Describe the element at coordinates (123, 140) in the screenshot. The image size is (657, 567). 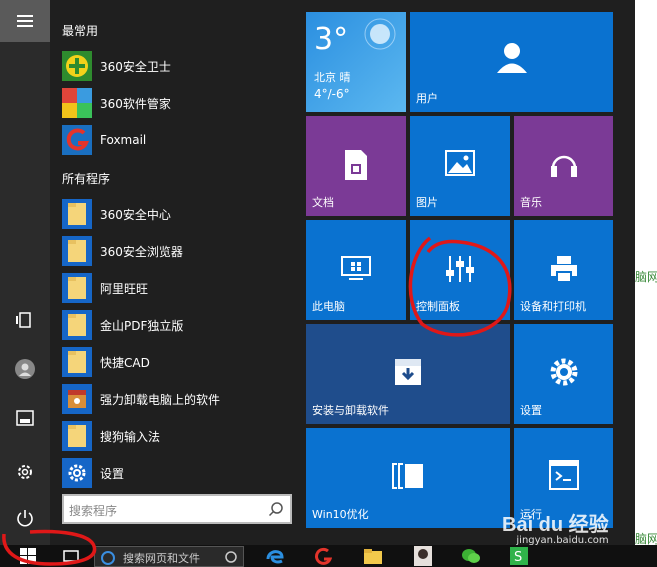
I see `app-label: Foxmail` at that location.